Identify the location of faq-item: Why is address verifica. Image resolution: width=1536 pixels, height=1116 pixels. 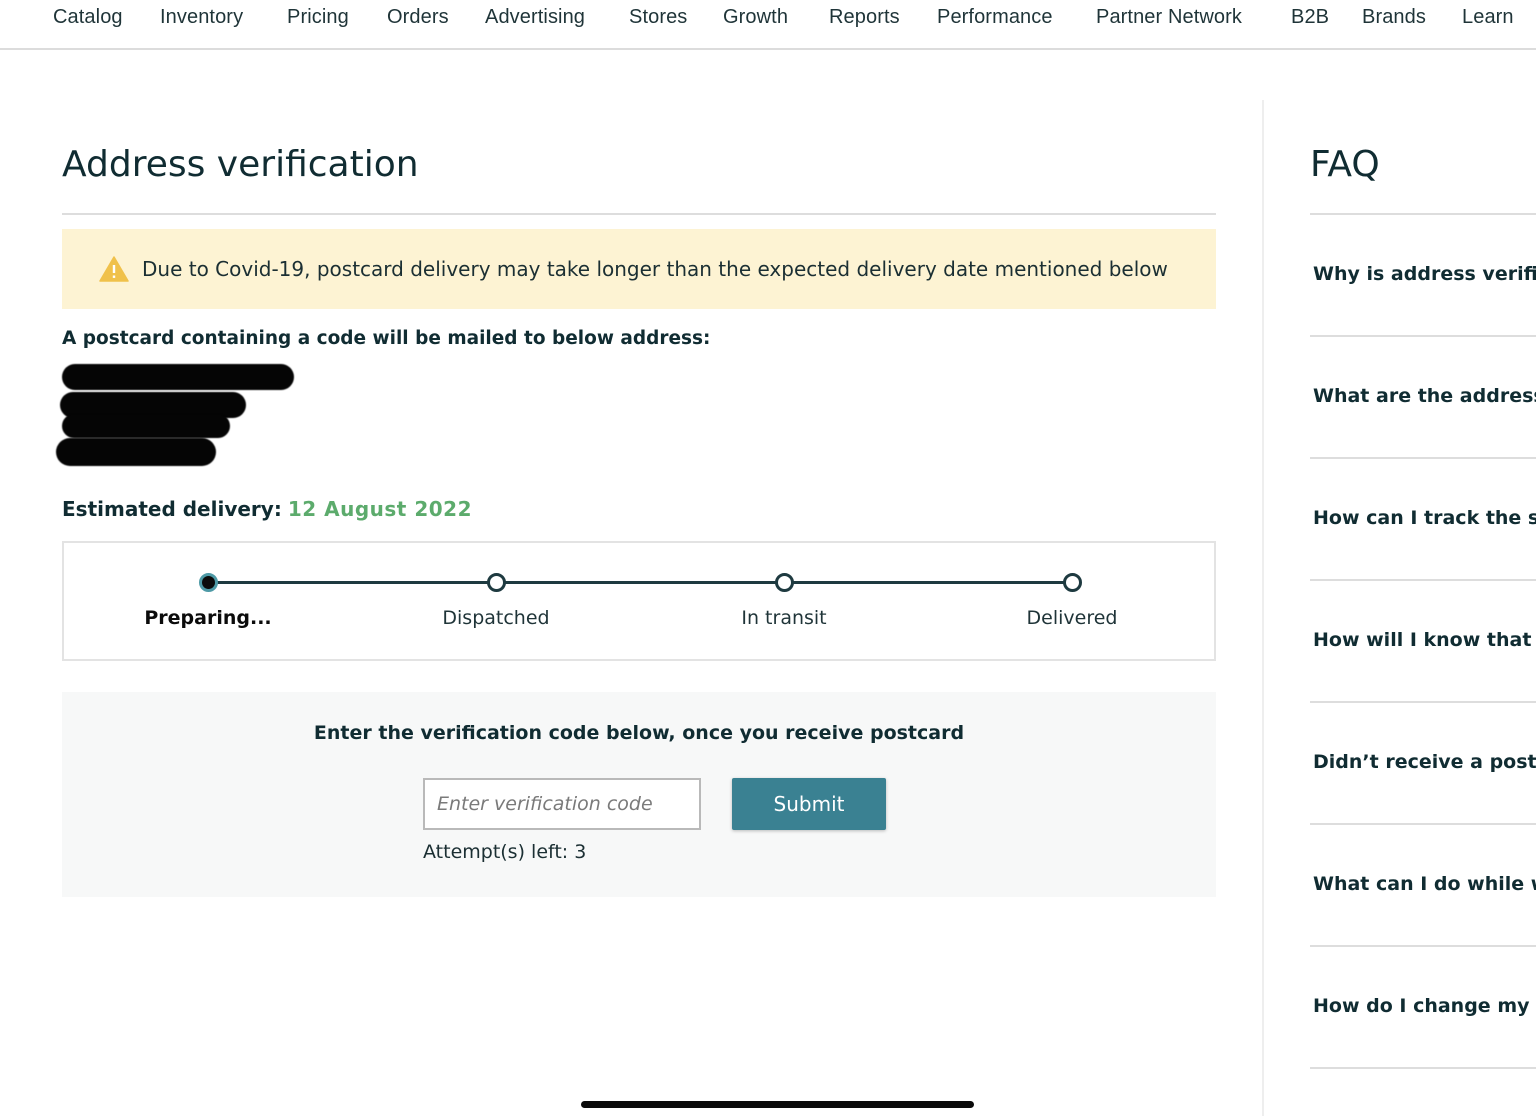
(1423, 276).